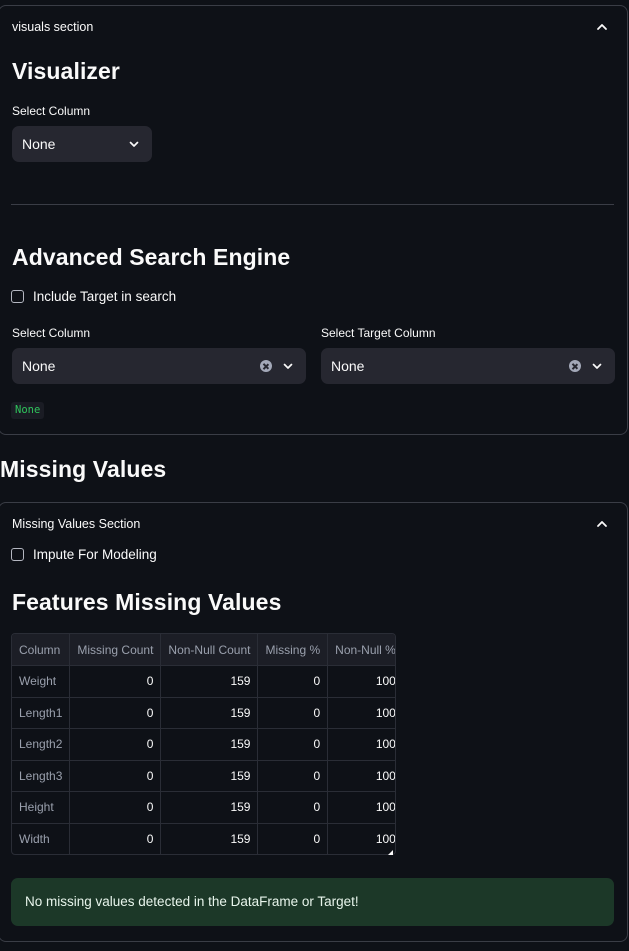 Image resolution: width=629 pixels, height=951 pixels. Describe the element at coordinates (159, 366) in the screenshot. I see `search-column-select: None` at that location.